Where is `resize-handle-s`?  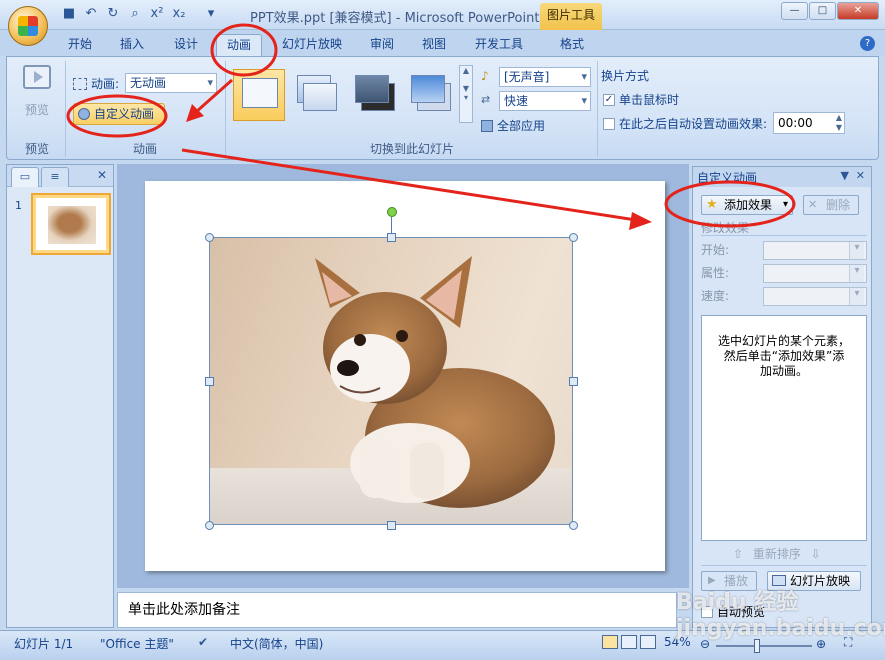
resize-handle-s is located at coordinates (391, 525).